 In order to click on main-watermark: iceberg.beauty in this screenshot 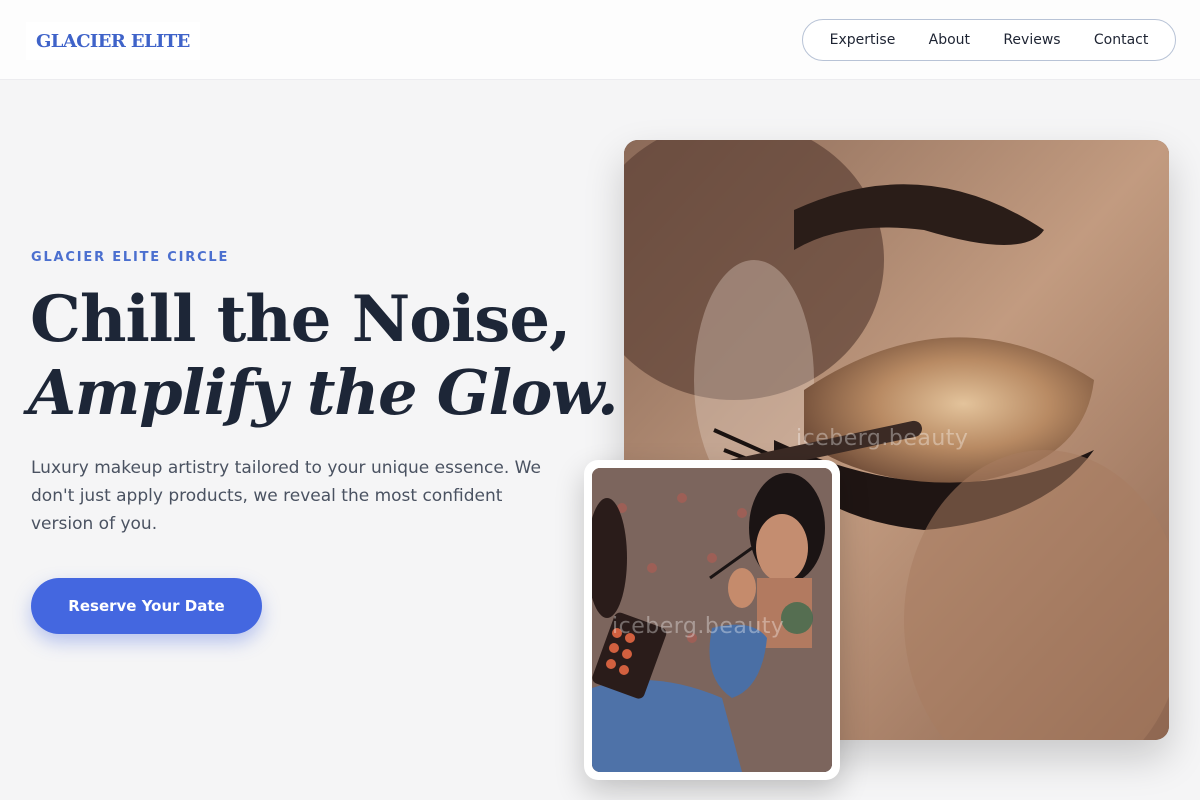, I will do `click(882, 438)`.